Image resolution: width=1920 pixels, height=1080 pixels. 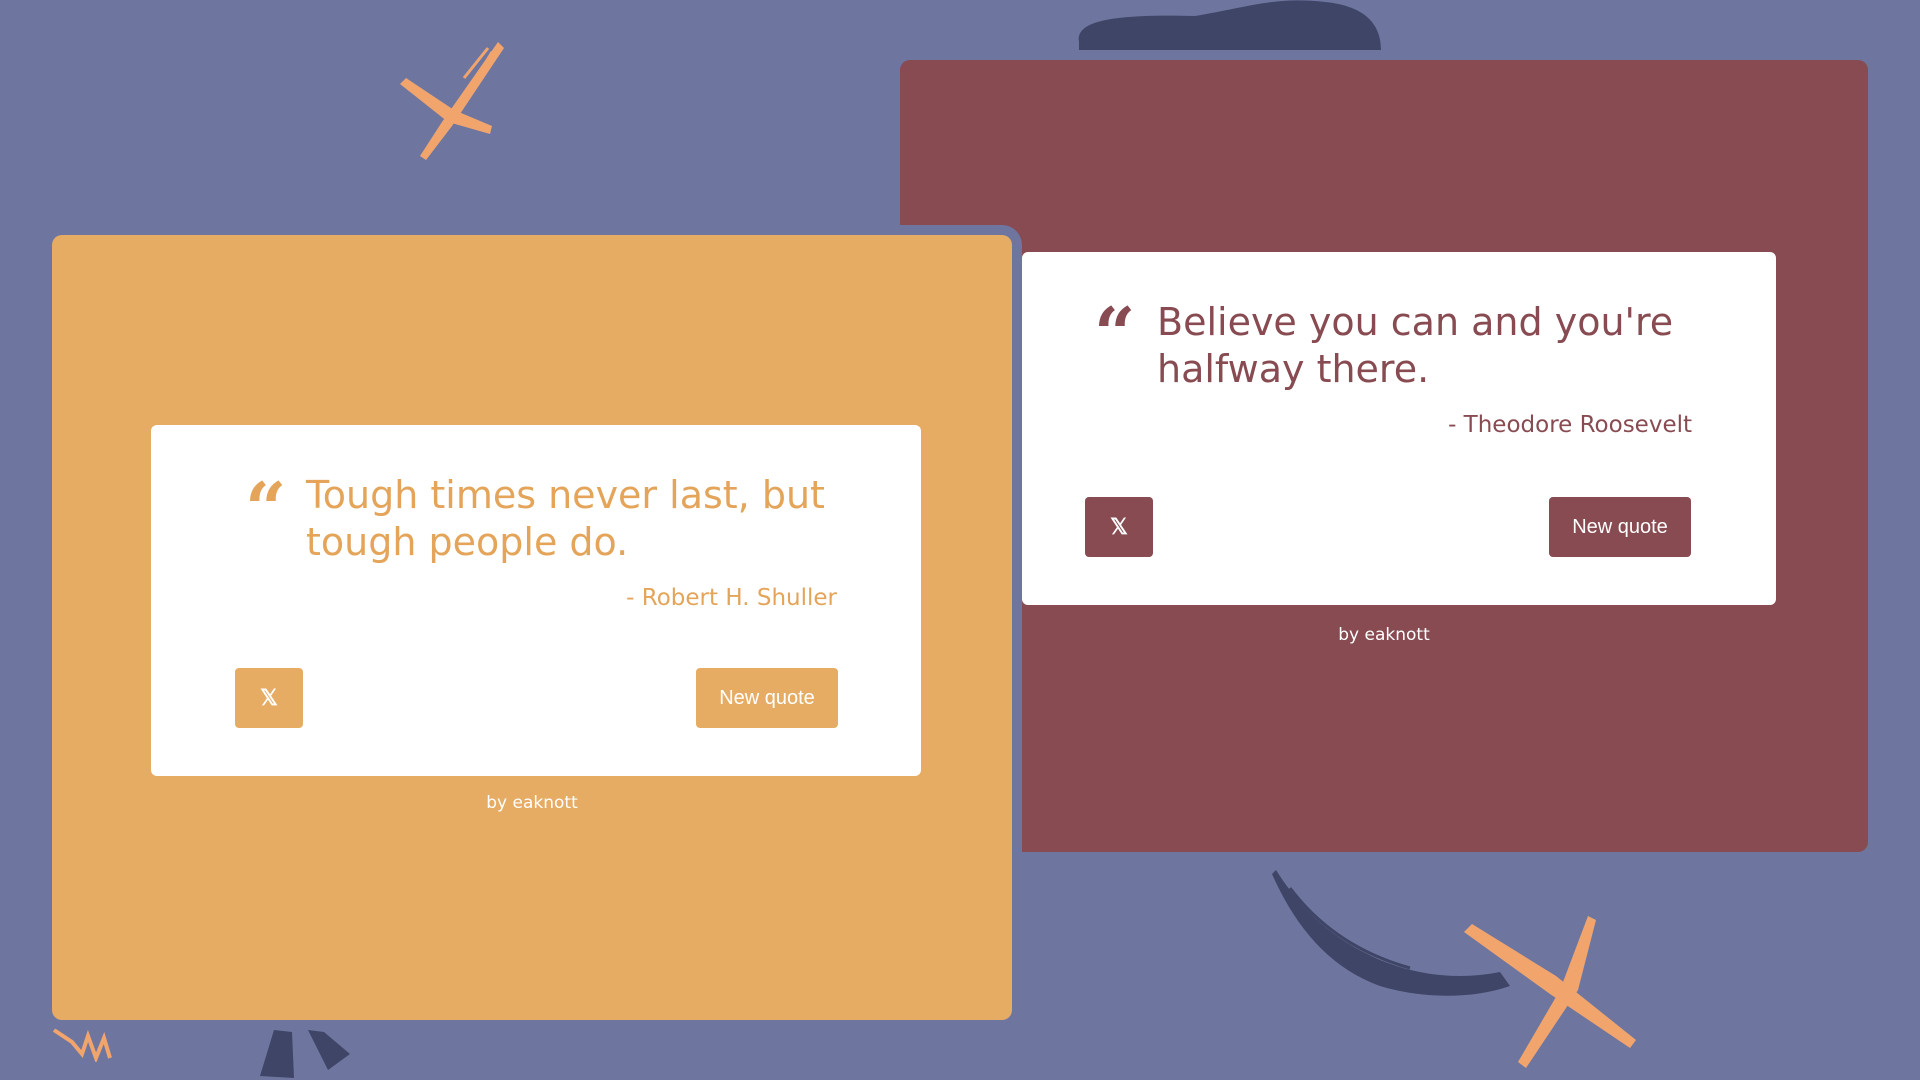 I want to click on peach-cross-brush-top, so click(x=452, y=101).